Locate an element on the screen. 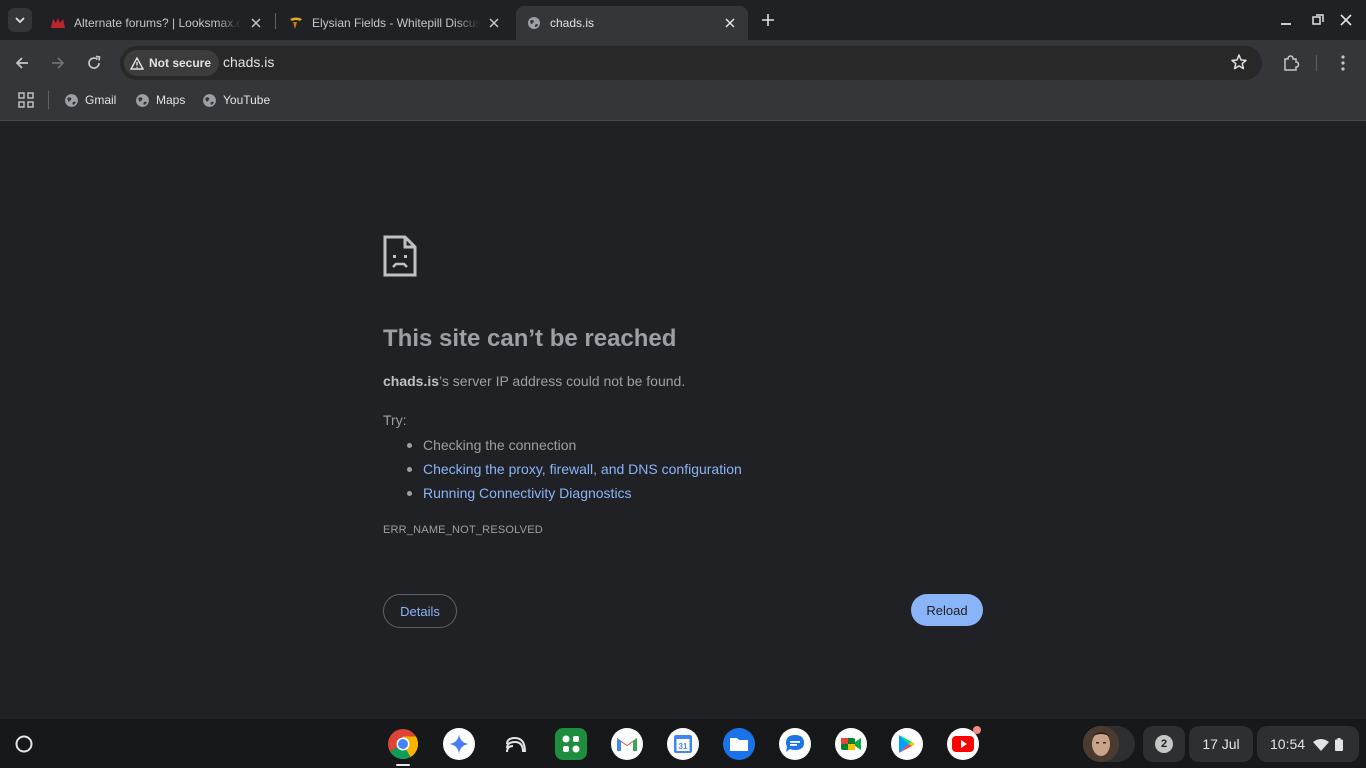 This screenshot has height=768, width=1366. tab-search-button is located at coordinates (20, 20).